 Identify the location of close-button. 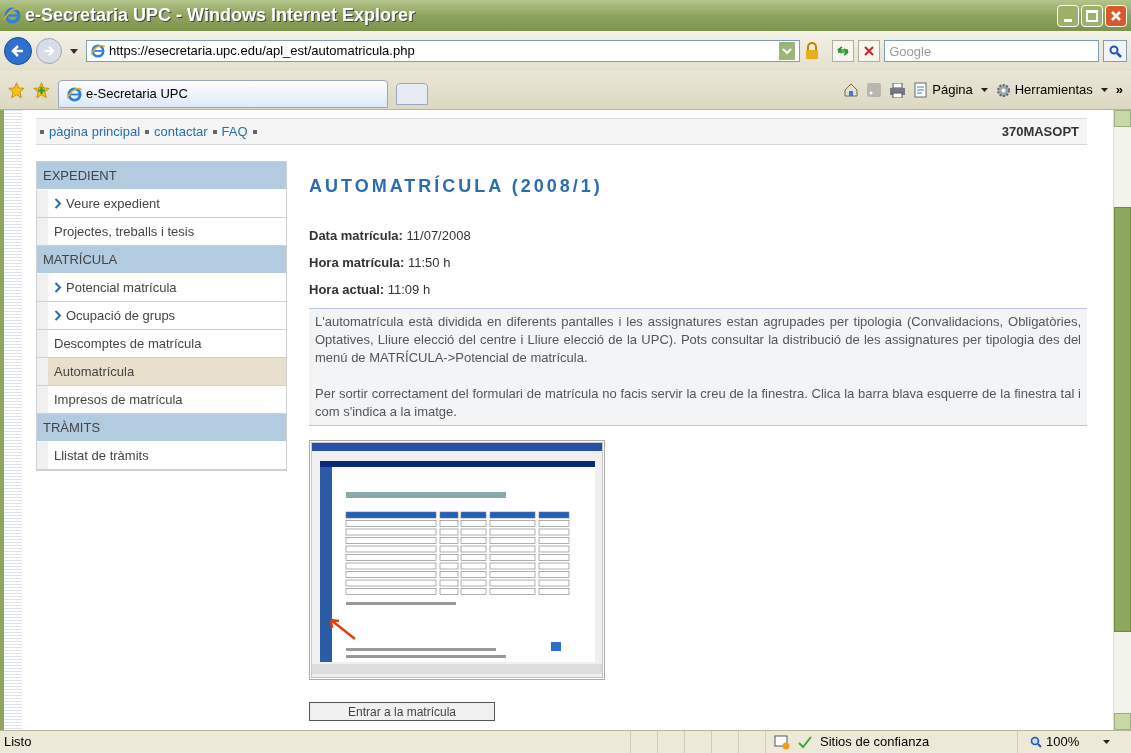
(1116, 15).